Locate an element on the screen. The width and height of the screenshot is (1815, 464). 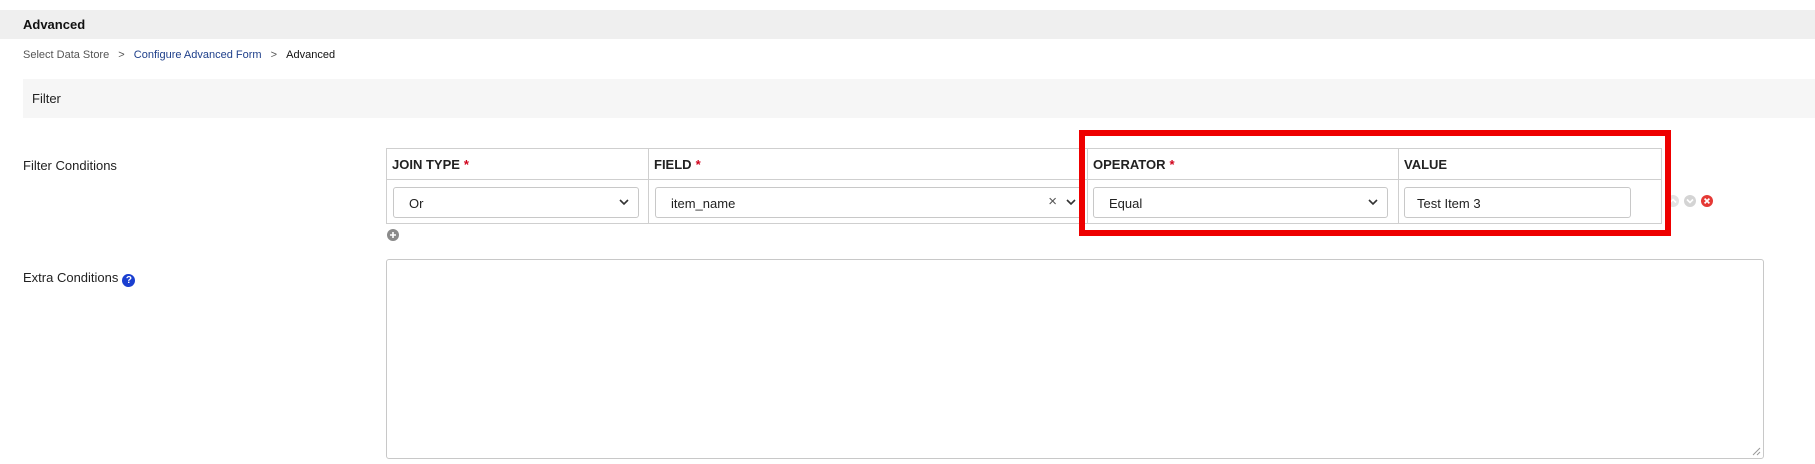
column-header-label: FIELD is located at coordinates (673, 164).